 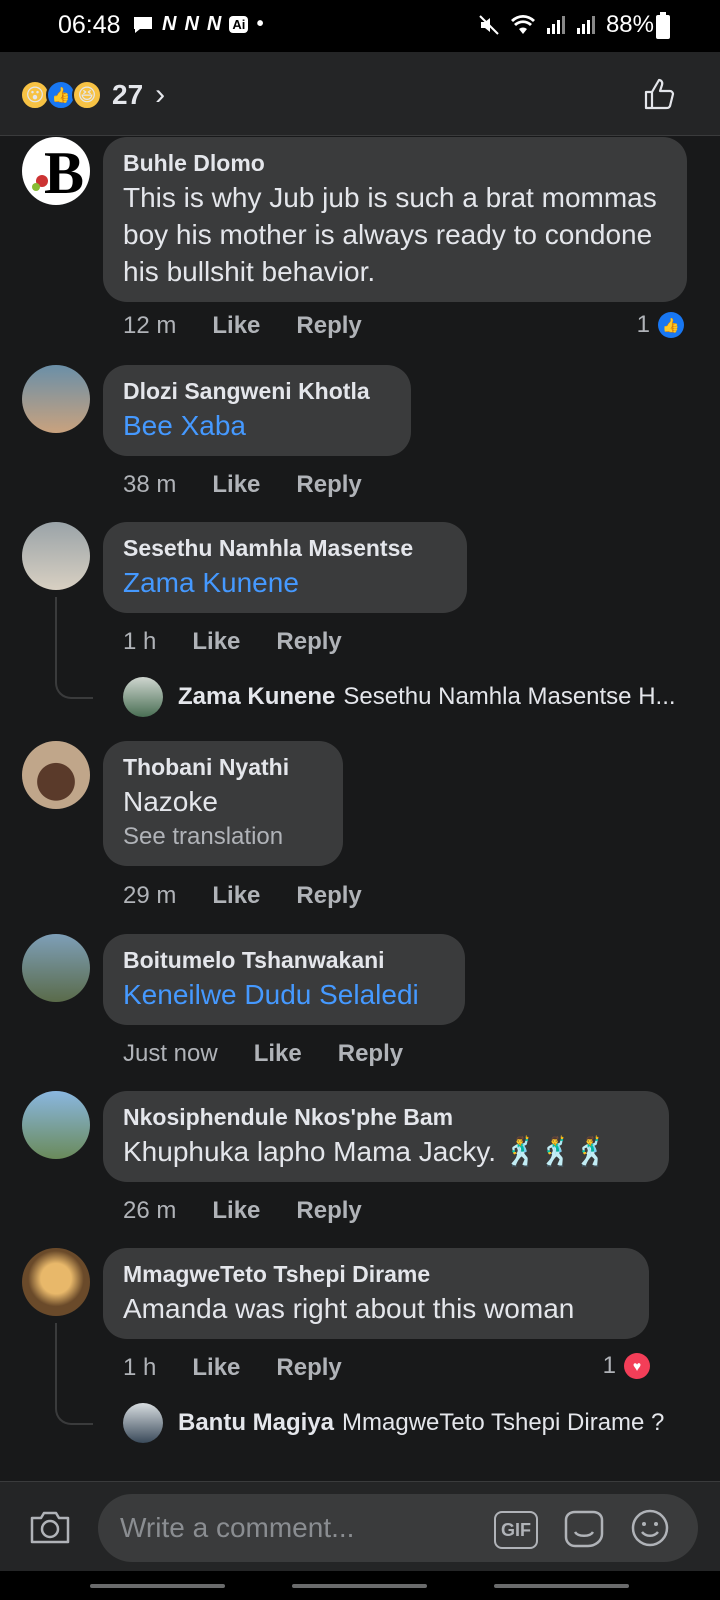 What do you see at coordinates (160, 94) in the screenshot?
I see `chevron-right-icon: ›` at bounding box center [160, 94].